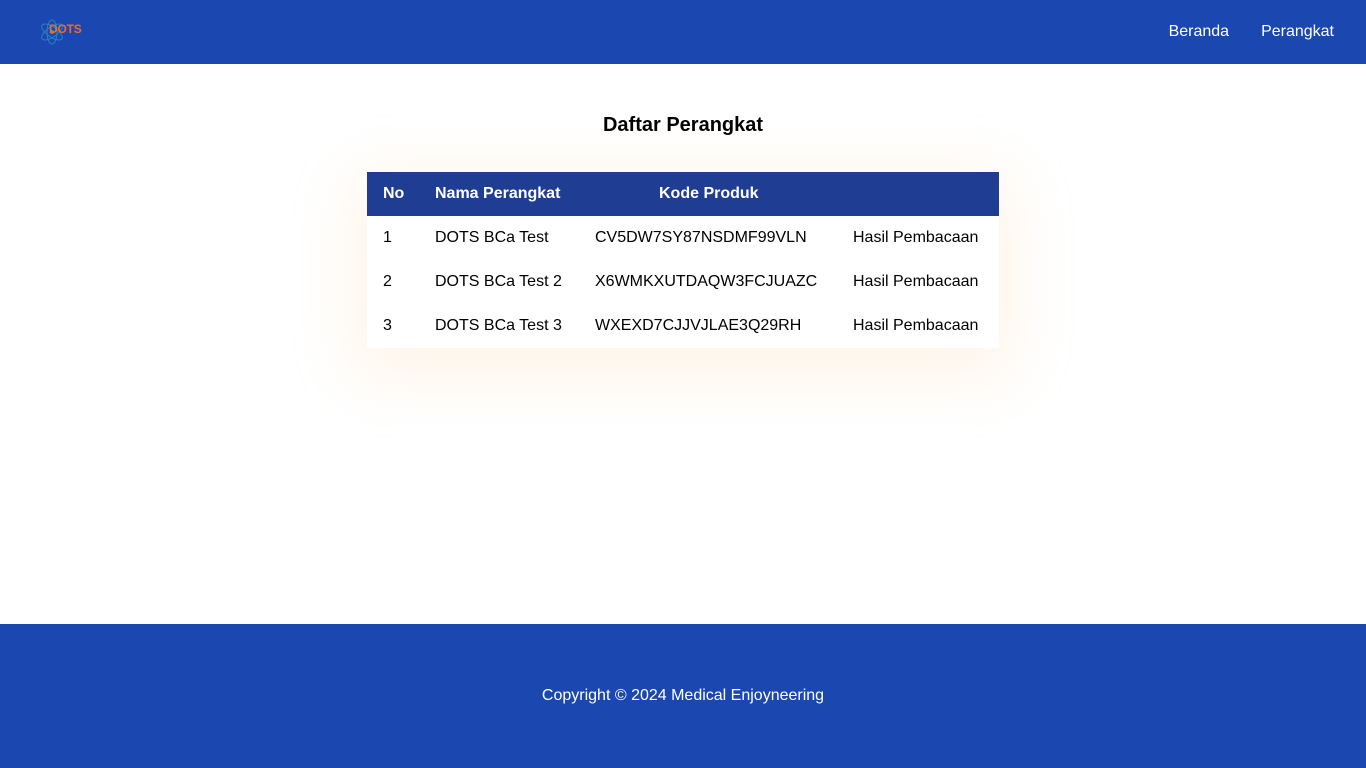 The image size is (1366, 768). I want to click on nav-link-beranda: Beranda, so click(1199, 32).